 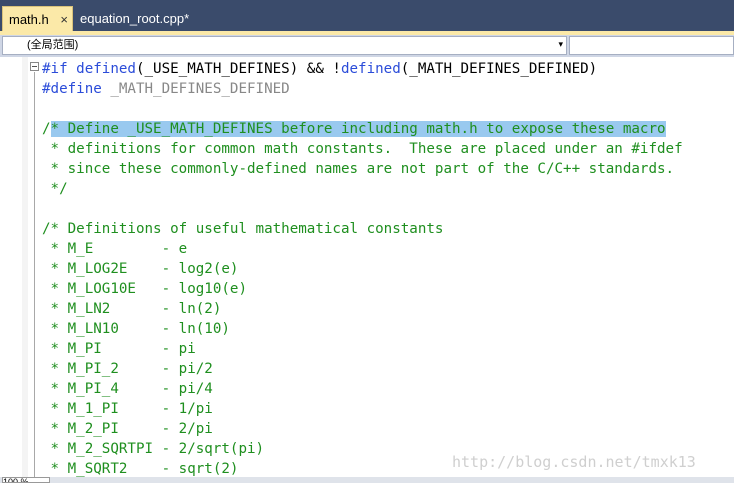 I want to click on editor-gutter, so click(x=11, y=267).